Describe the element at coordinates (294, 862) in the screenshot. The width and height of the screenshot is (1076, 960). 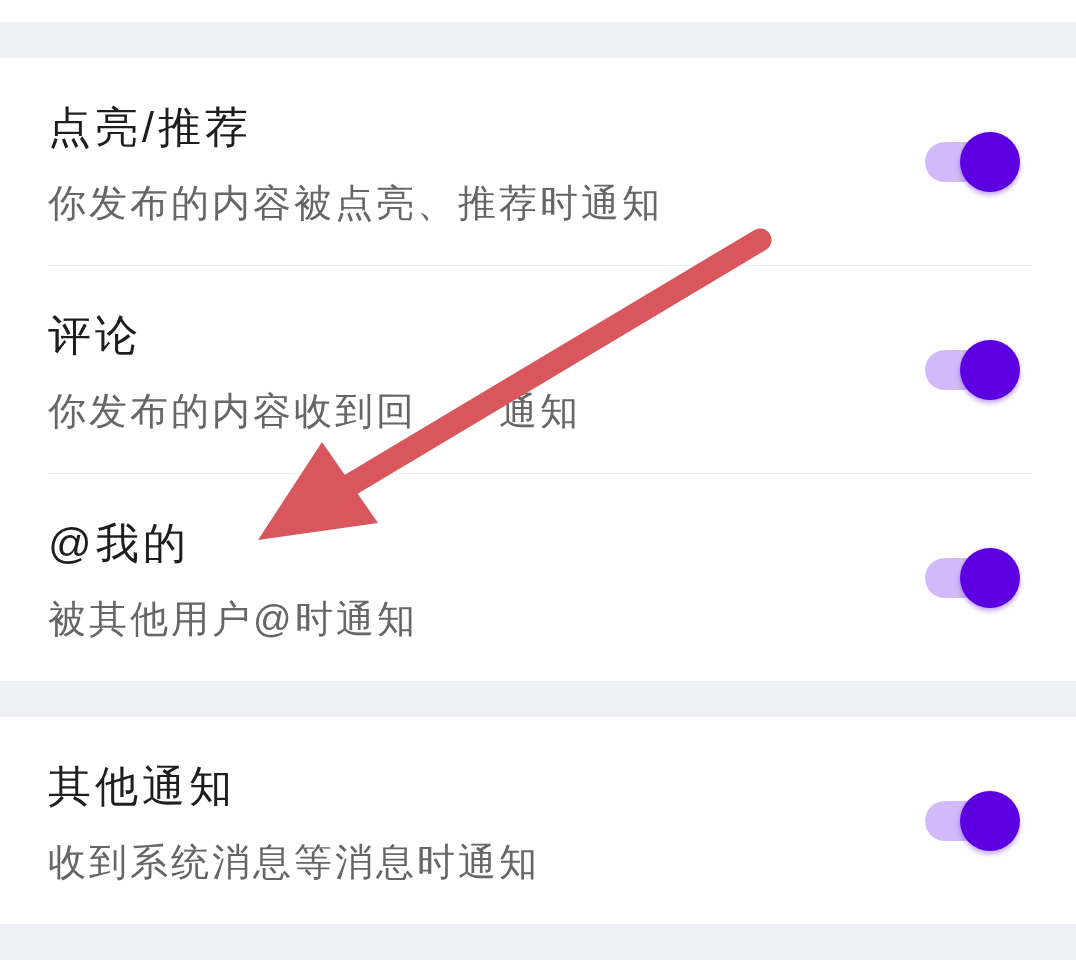
I see `setting-description: 收到系统消息等消息时通知` at that location.